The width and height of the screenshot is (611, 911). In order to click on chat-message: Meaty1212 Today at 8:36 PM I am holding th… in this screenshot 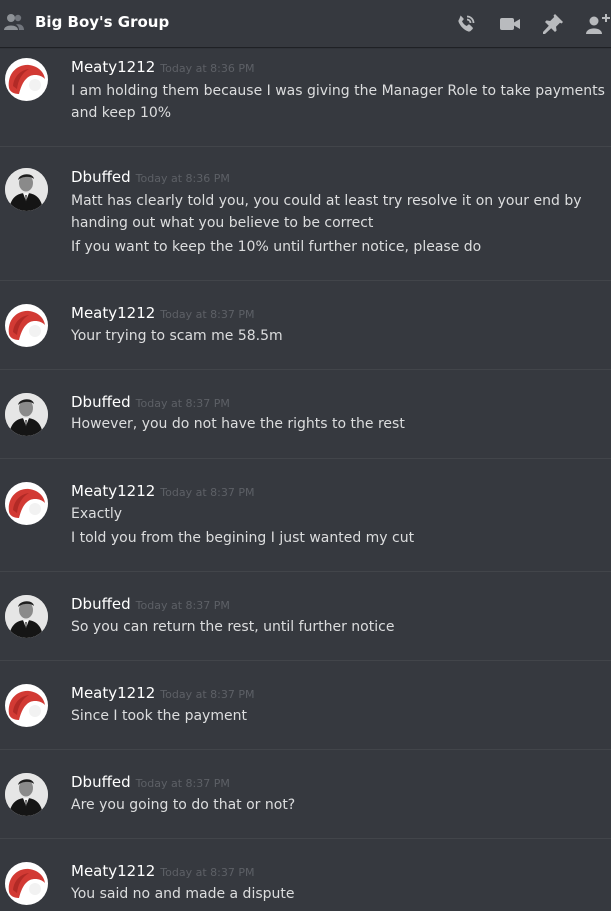, I will do `click(305, 98)`.